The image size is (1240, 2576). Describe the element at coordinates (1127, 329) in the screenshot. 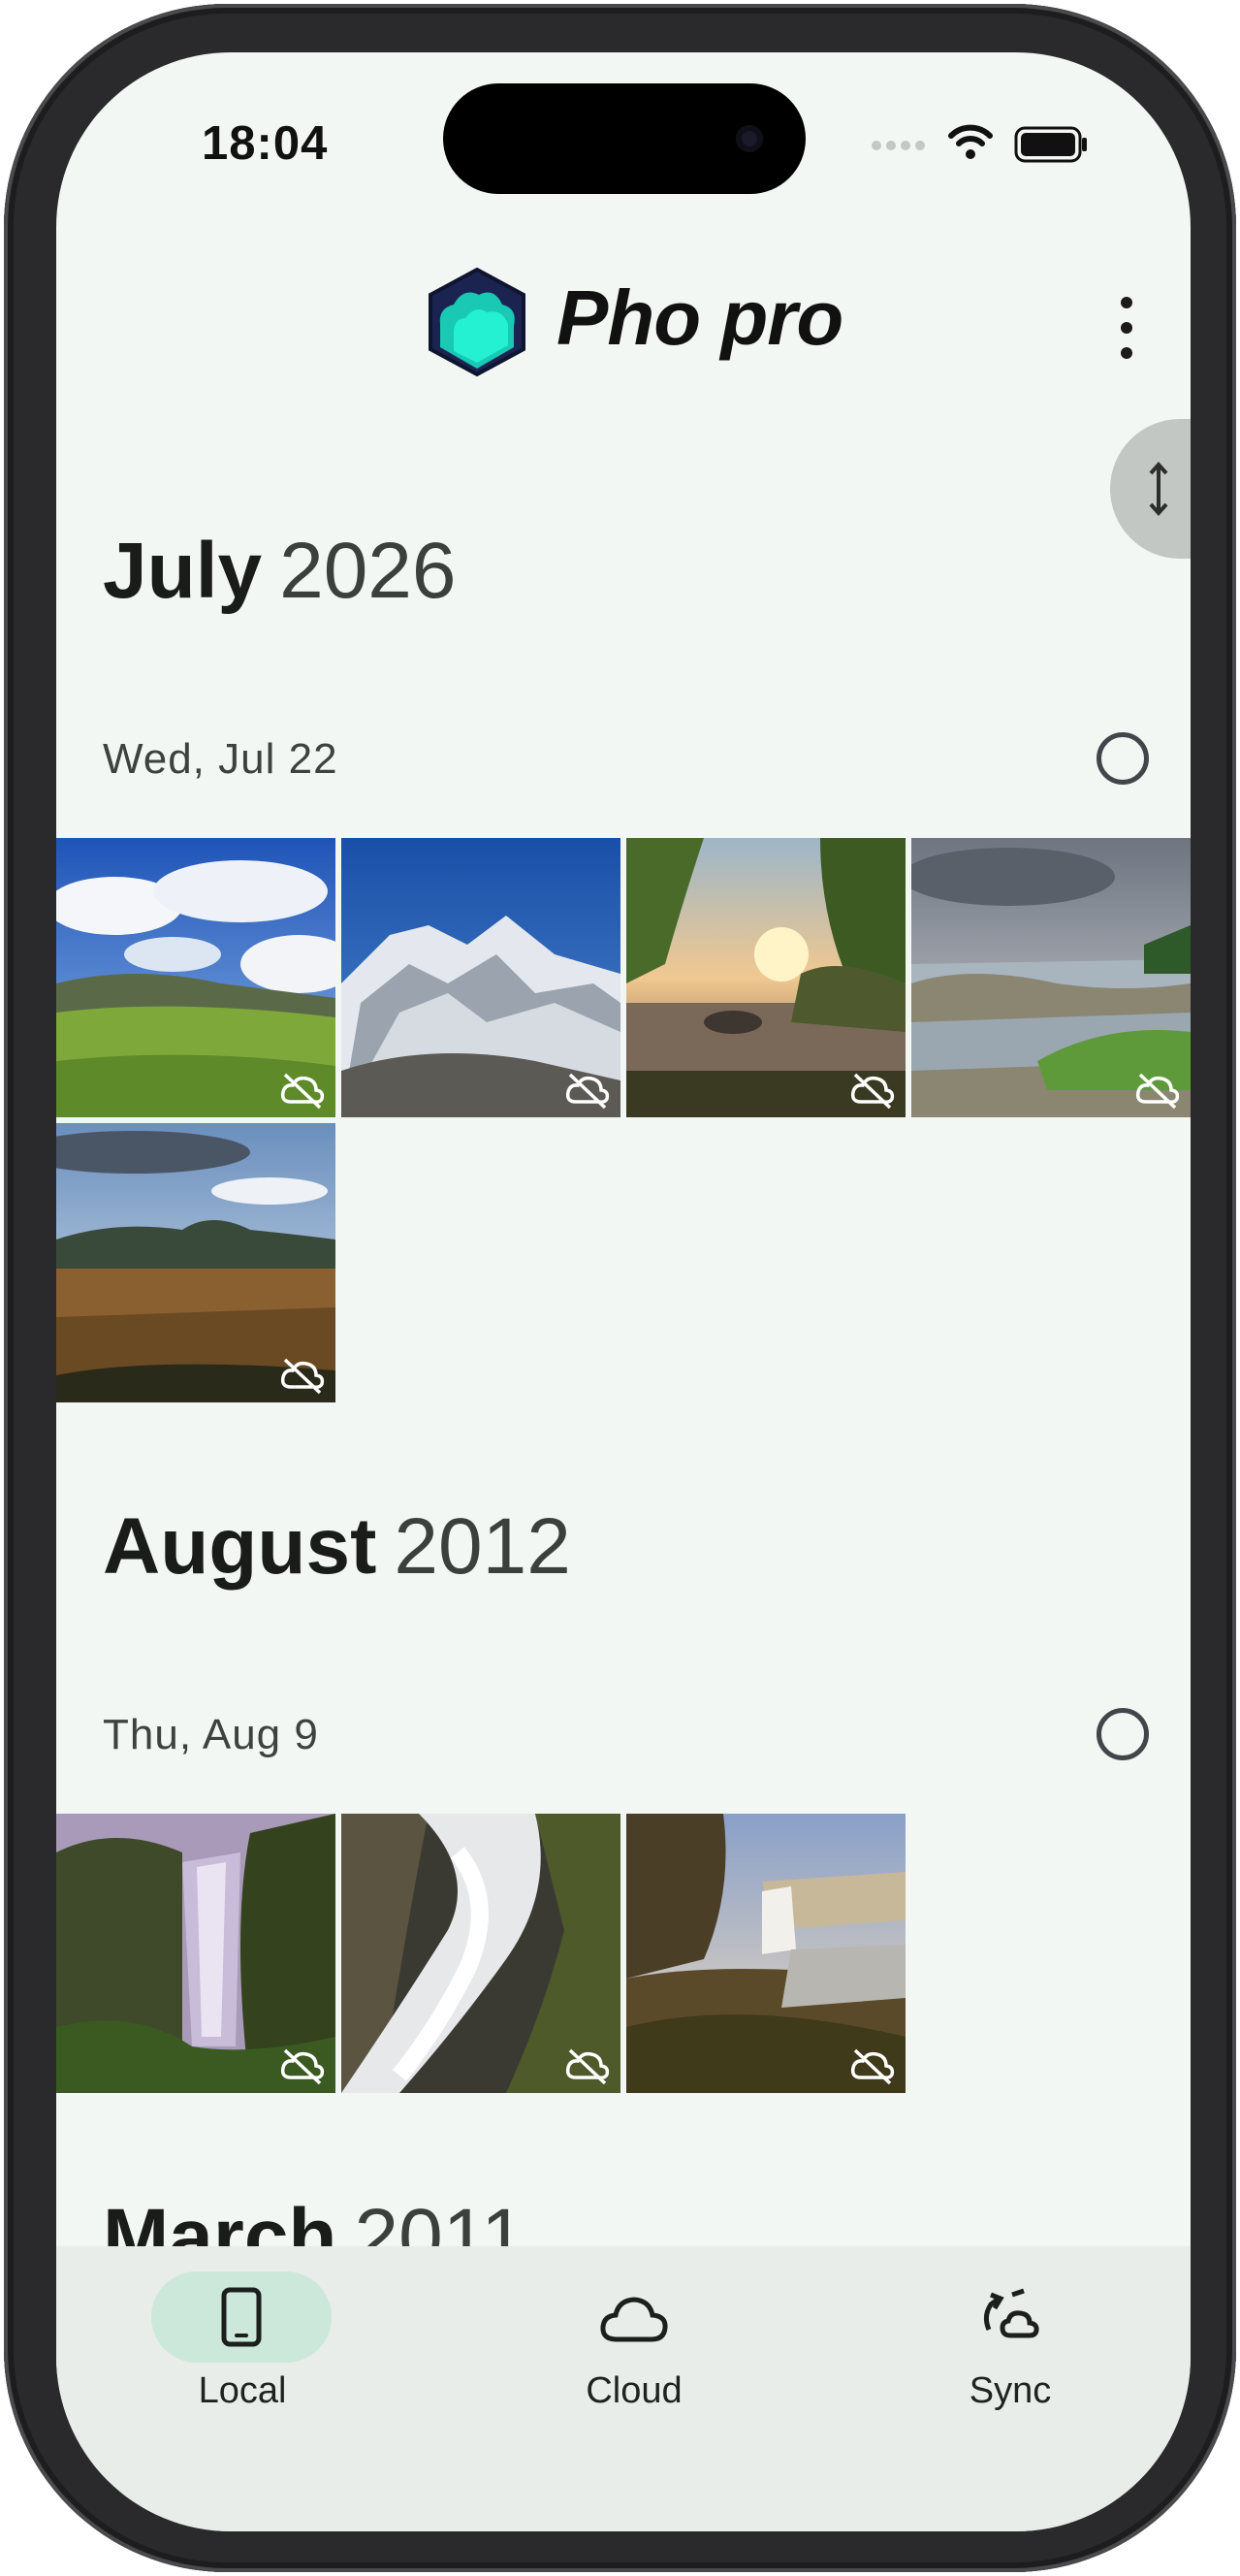

I see `more-options-button` at that location.